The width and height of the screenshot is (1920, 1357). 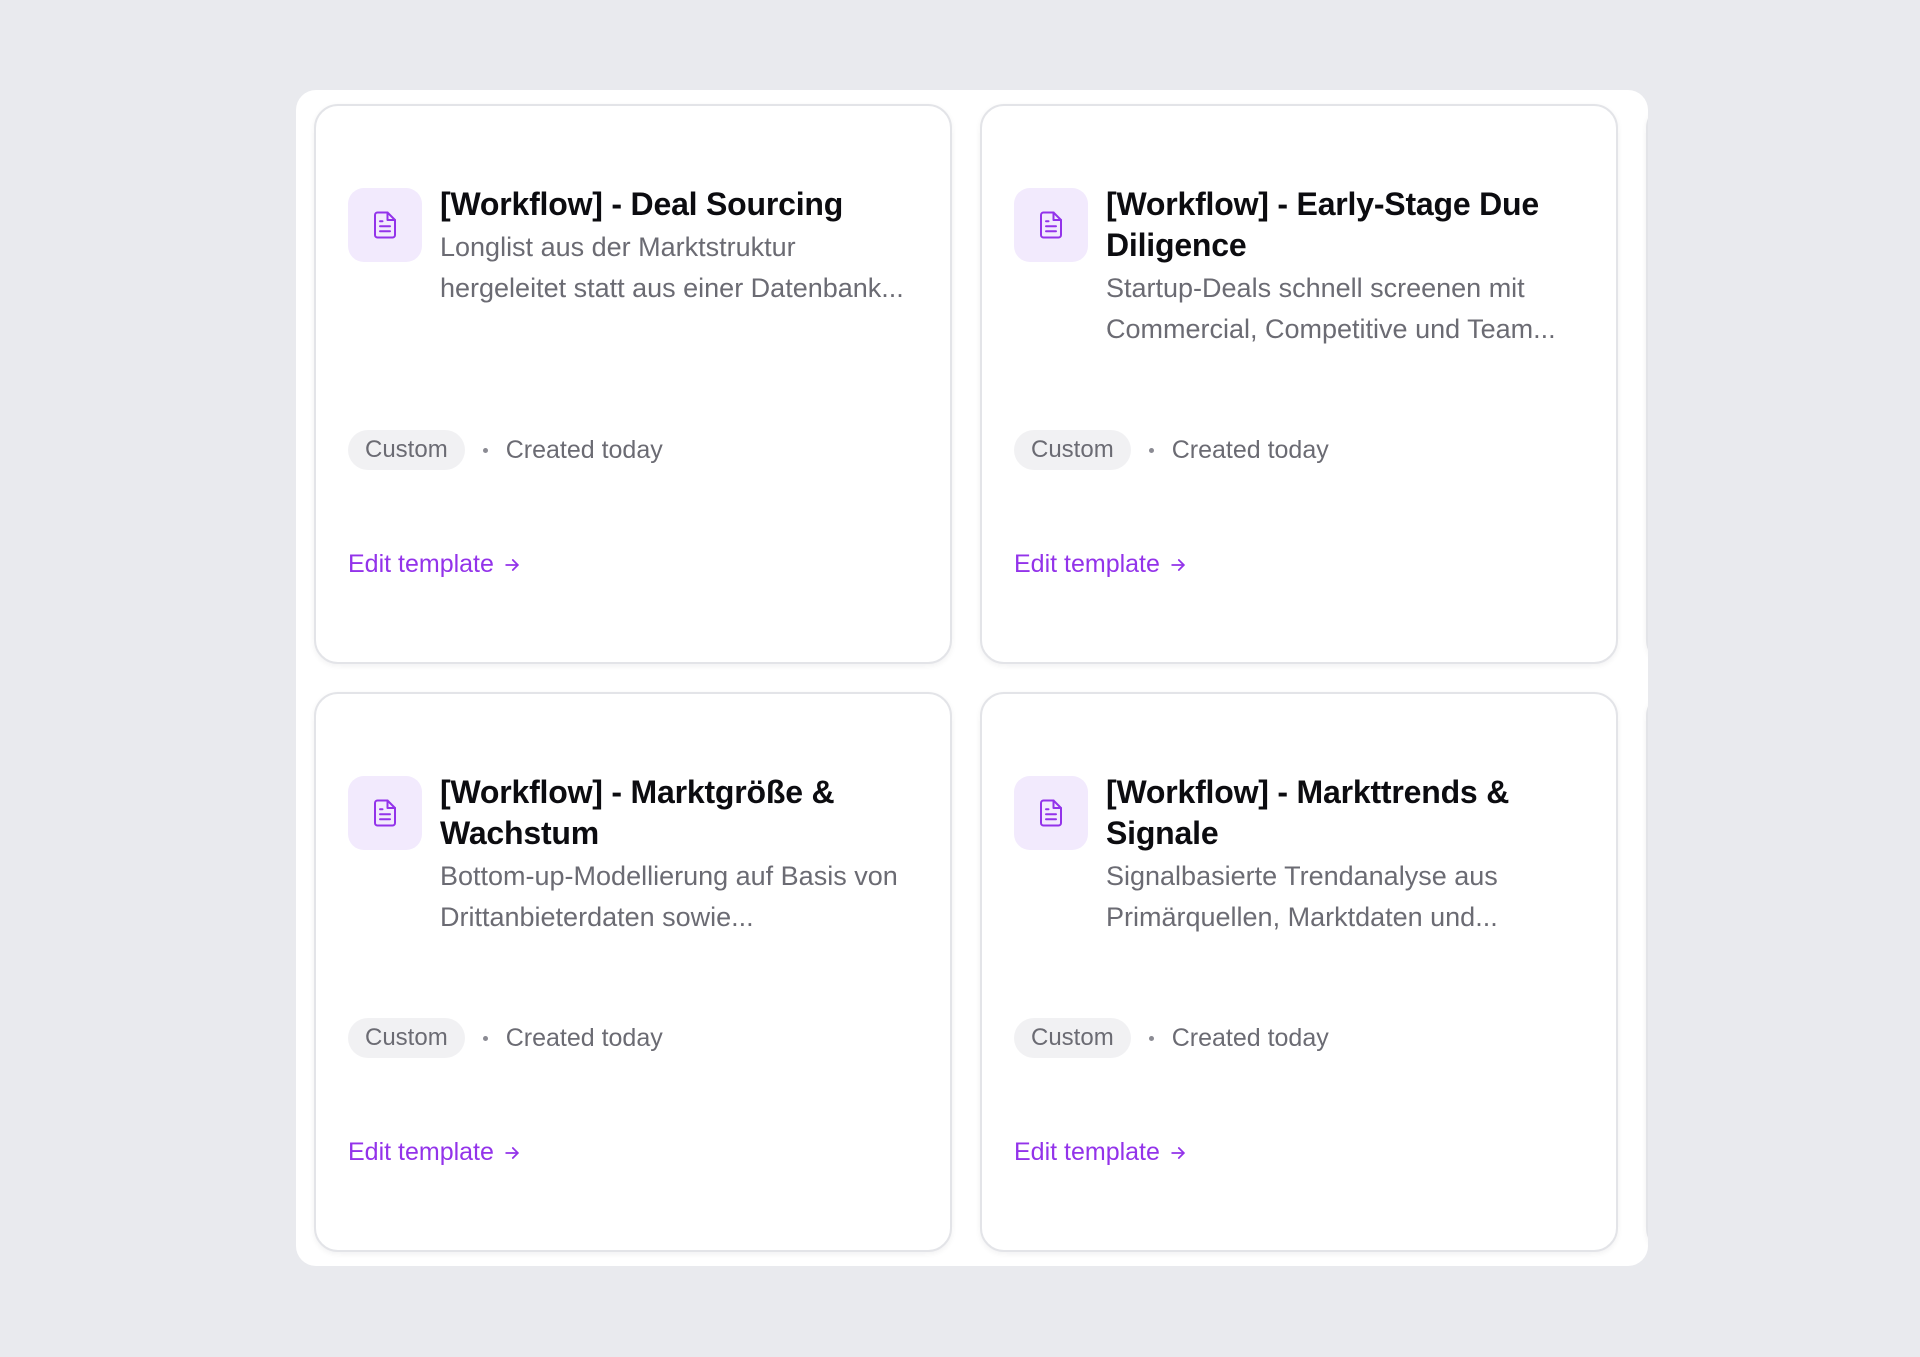 I want to click on template-title: [Workflow] - Marktgröße & Wachstum, so click(x=637, y=812).